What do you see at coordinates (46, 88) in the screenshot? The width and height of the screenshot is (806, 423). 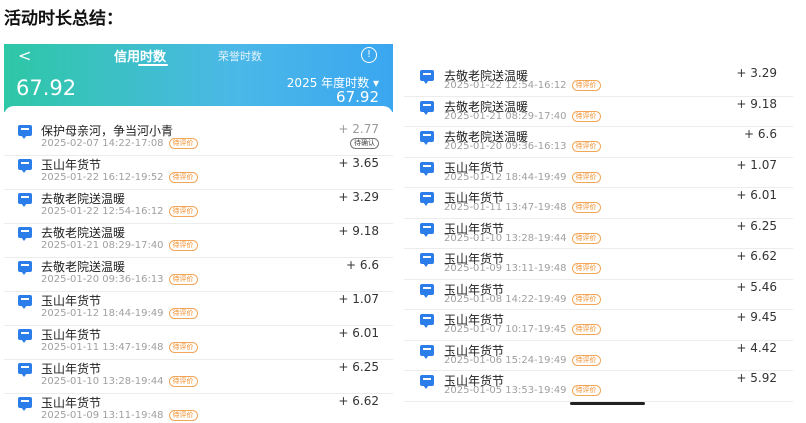 I see `total-hours: 67.92` at bounding box center [46, 88].